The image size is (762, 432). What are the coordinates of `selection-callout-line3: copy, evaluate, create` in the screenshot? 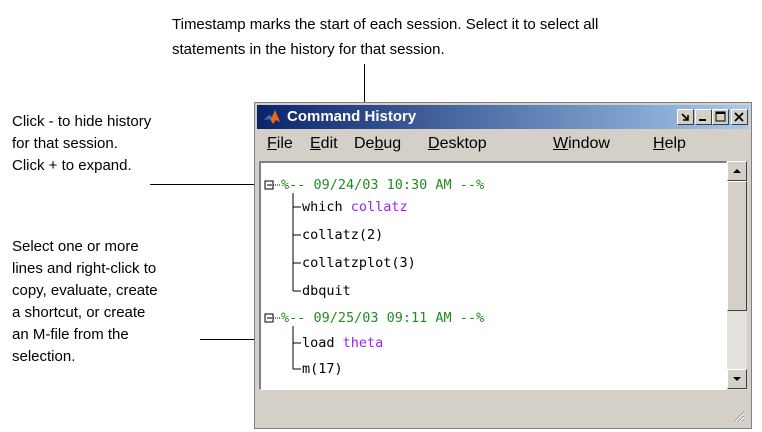 It's located at (85, 290).